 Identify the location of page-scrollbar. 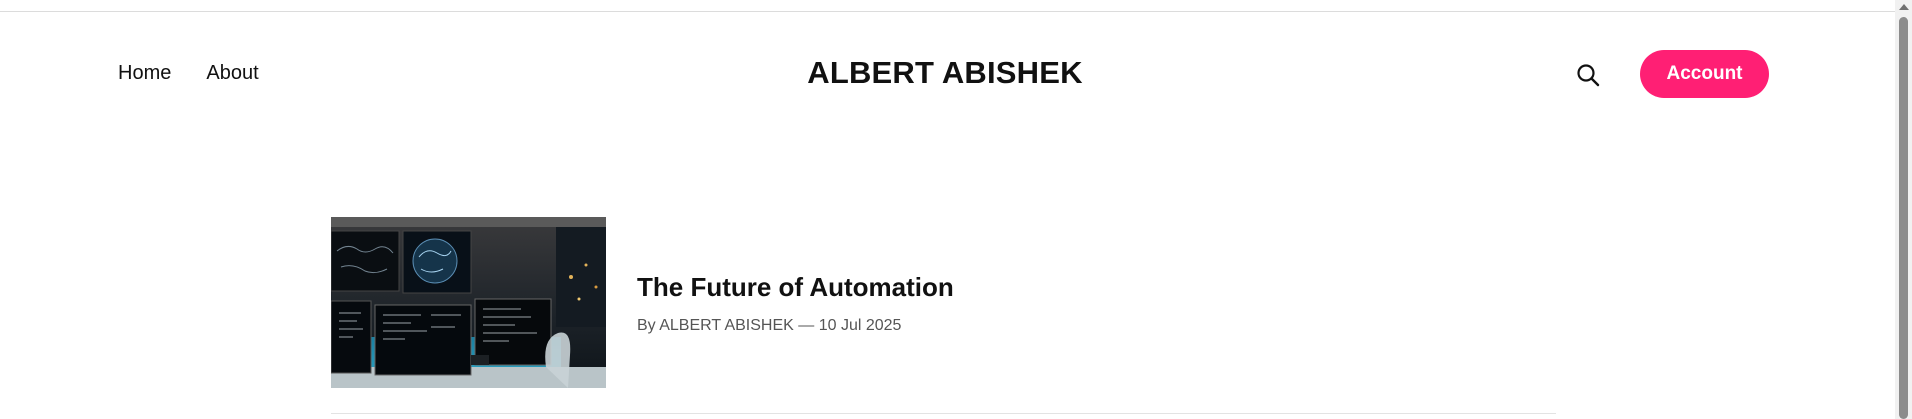
(1903, 209).